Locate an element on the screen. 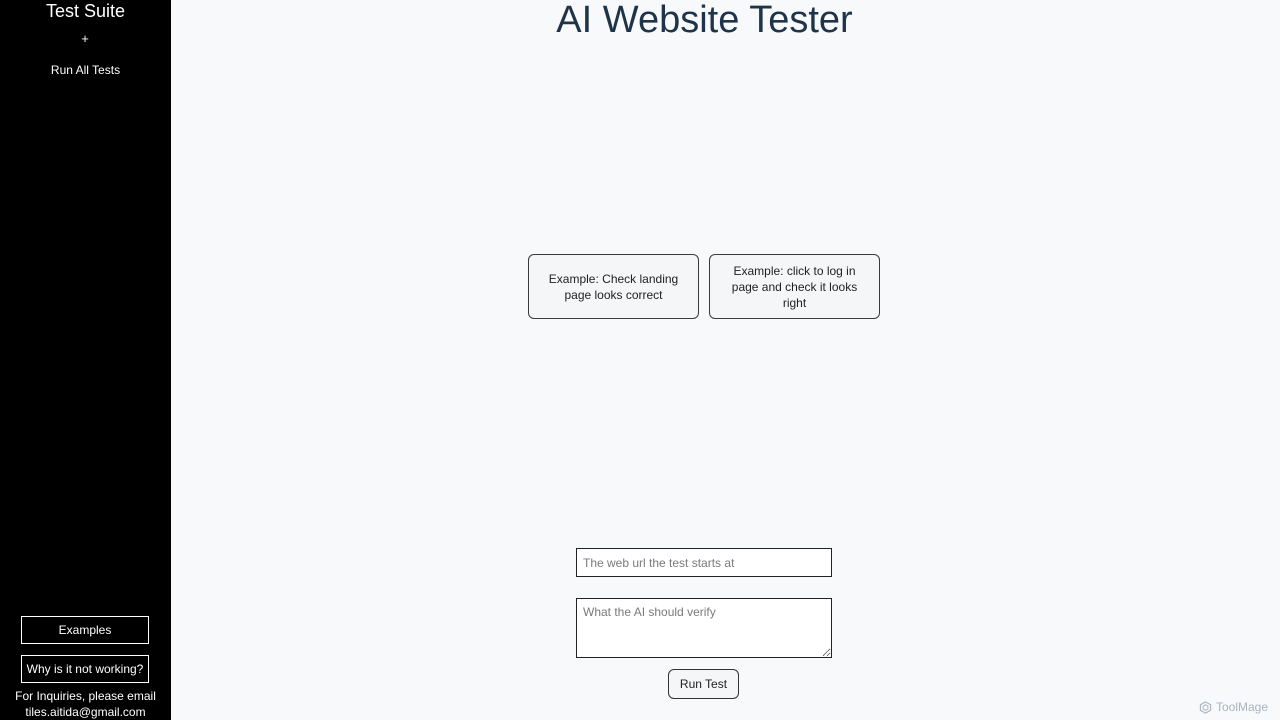 The image size is (1280, 720). watermark: ToolMage is located at coordinates (1233, 707).